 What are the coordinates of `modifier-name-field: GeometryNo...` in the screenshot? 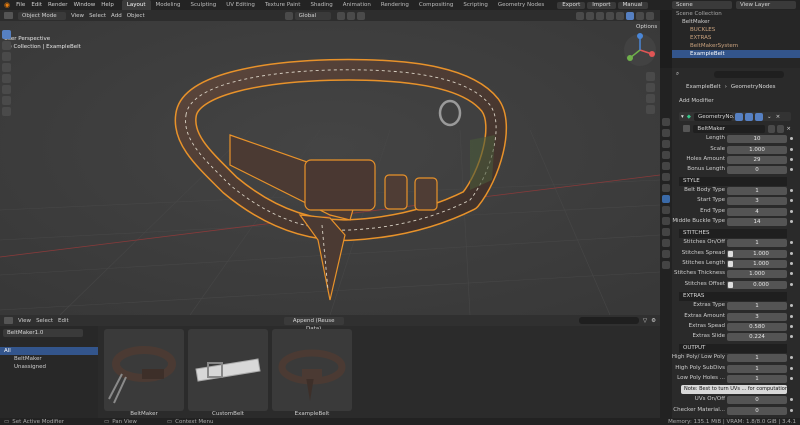 It's located at (716, 116).